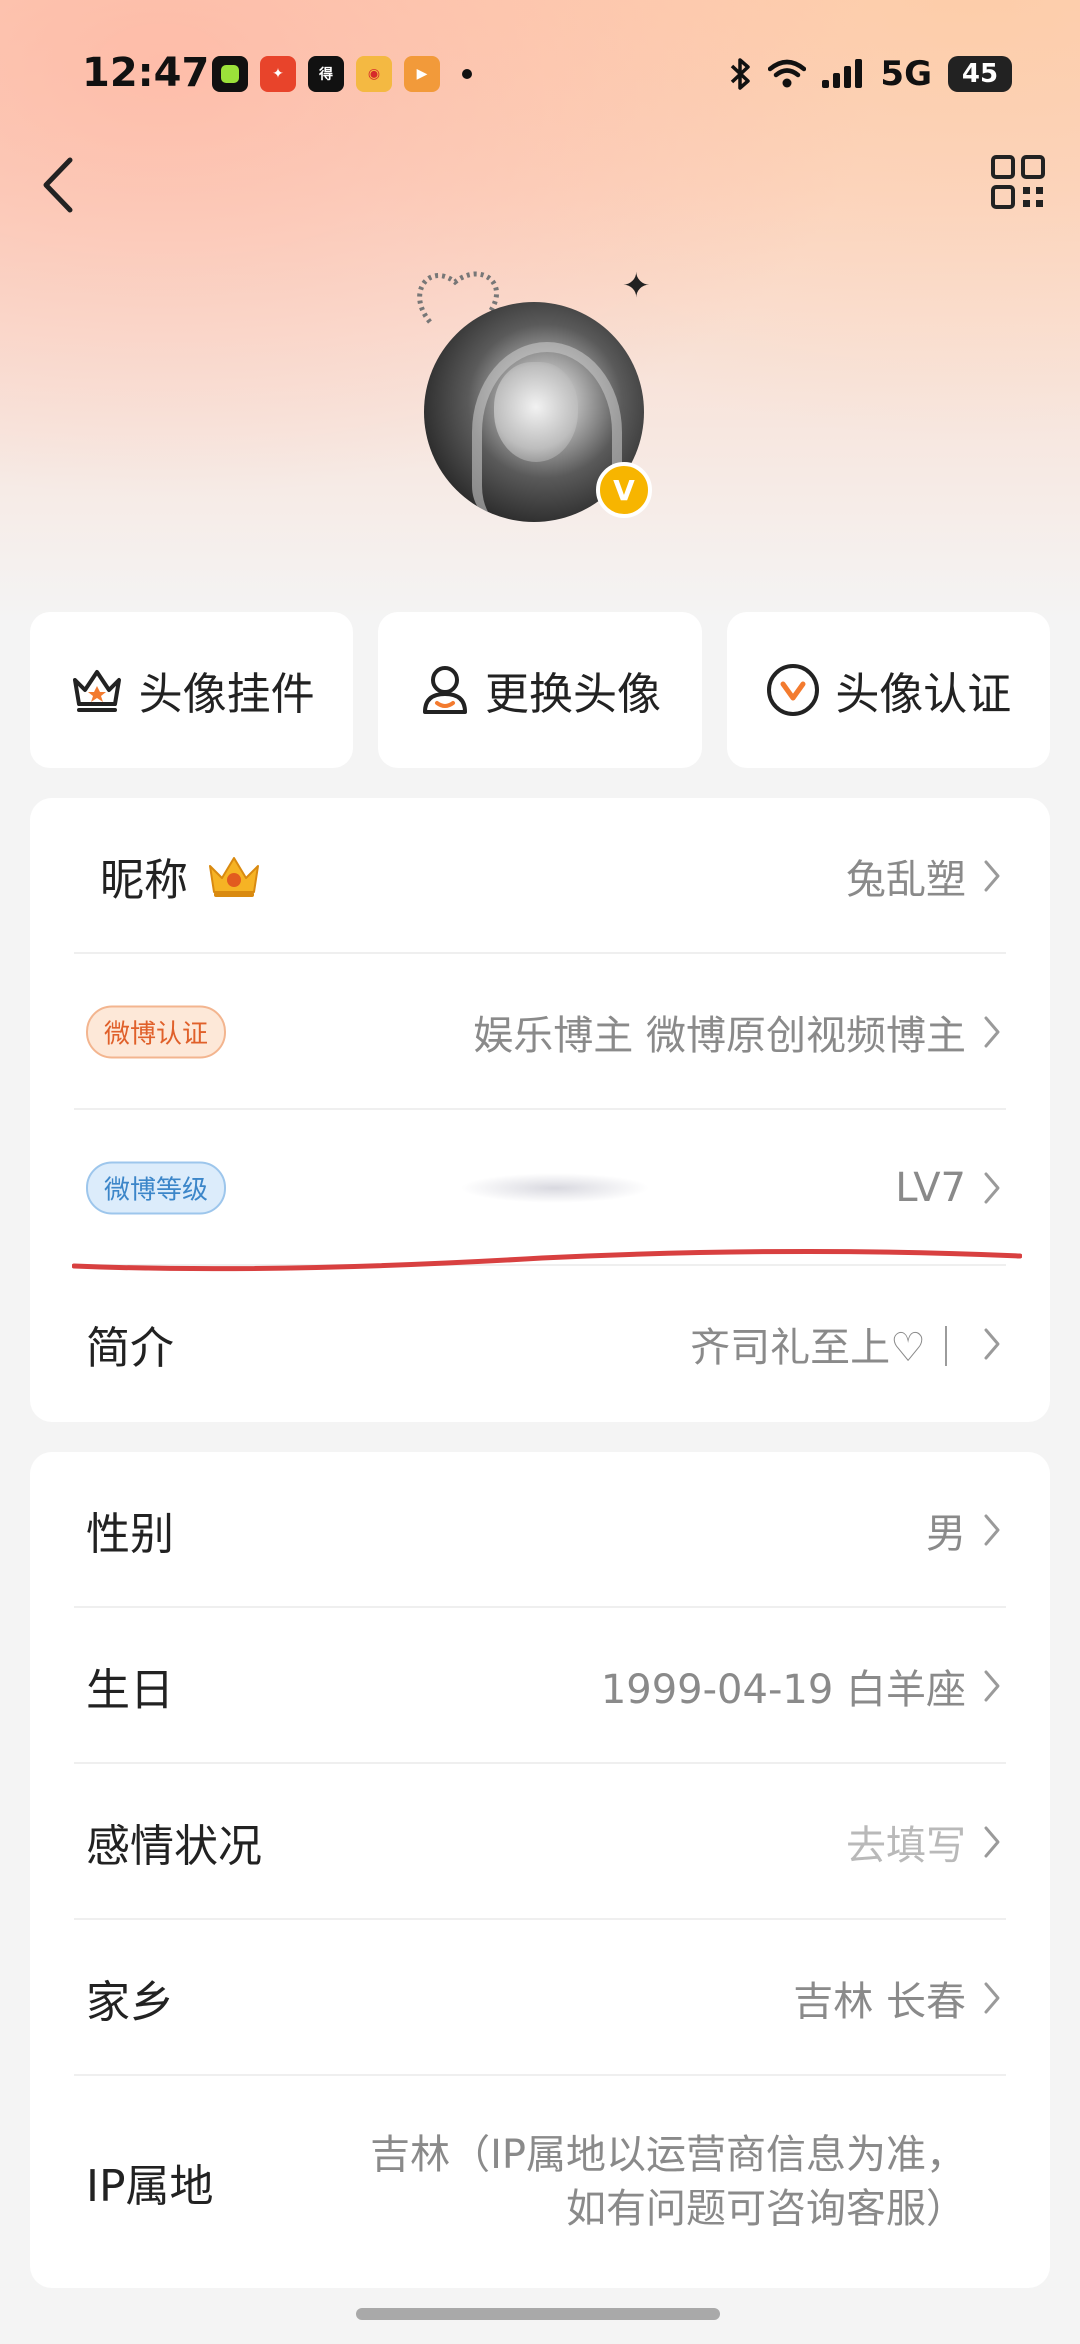 This screenshot has height=2344, width=1080. I want to click on more-notifications-dot, so click(467, 74).